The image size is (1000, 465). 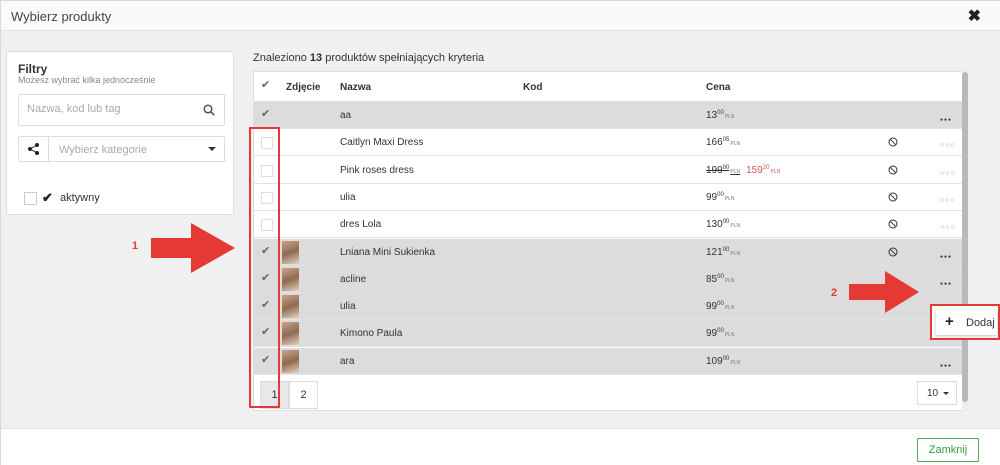 I want to click on product-price: 16605PLN, so click(x=723, y=143).